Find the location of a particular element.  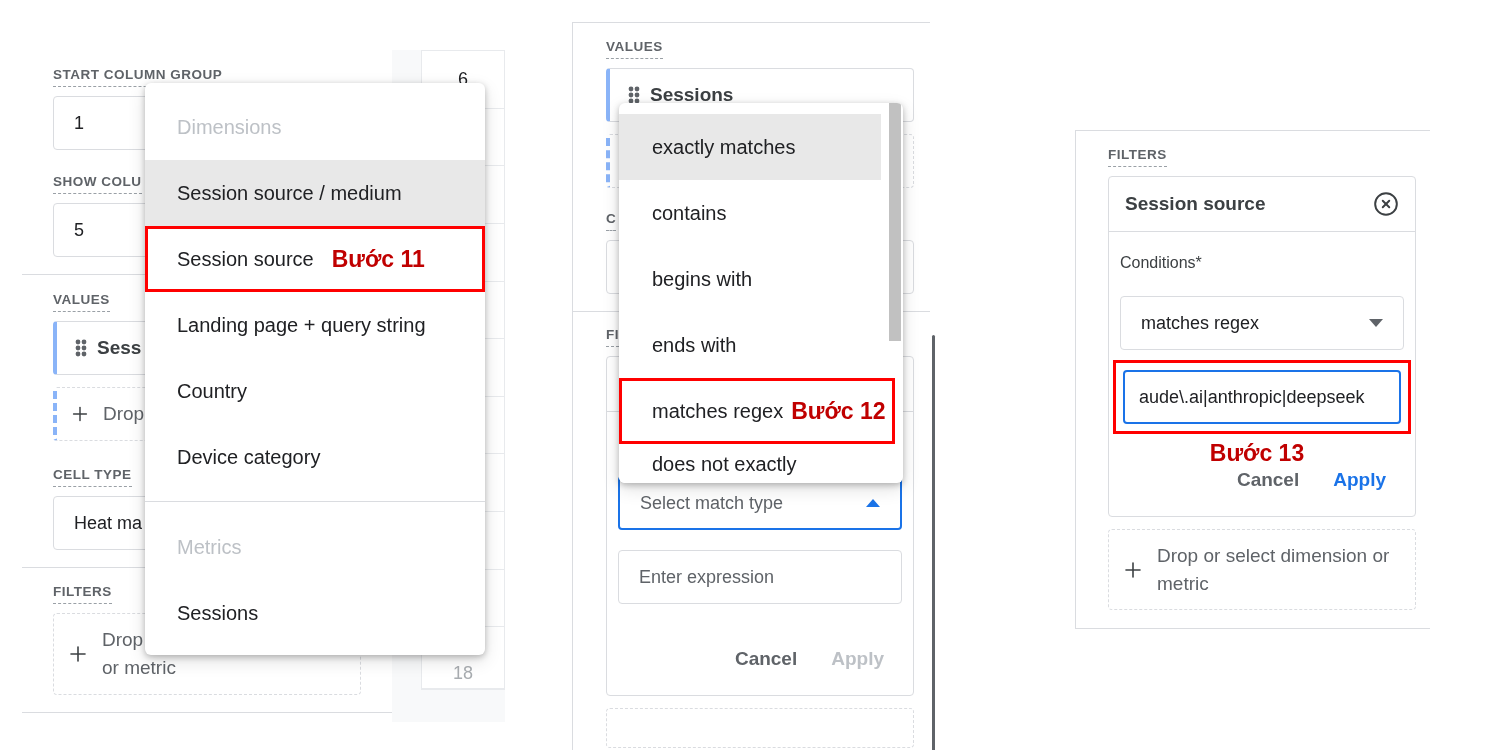

menu-heading: Dimensions is located at coordinates (229, 127).